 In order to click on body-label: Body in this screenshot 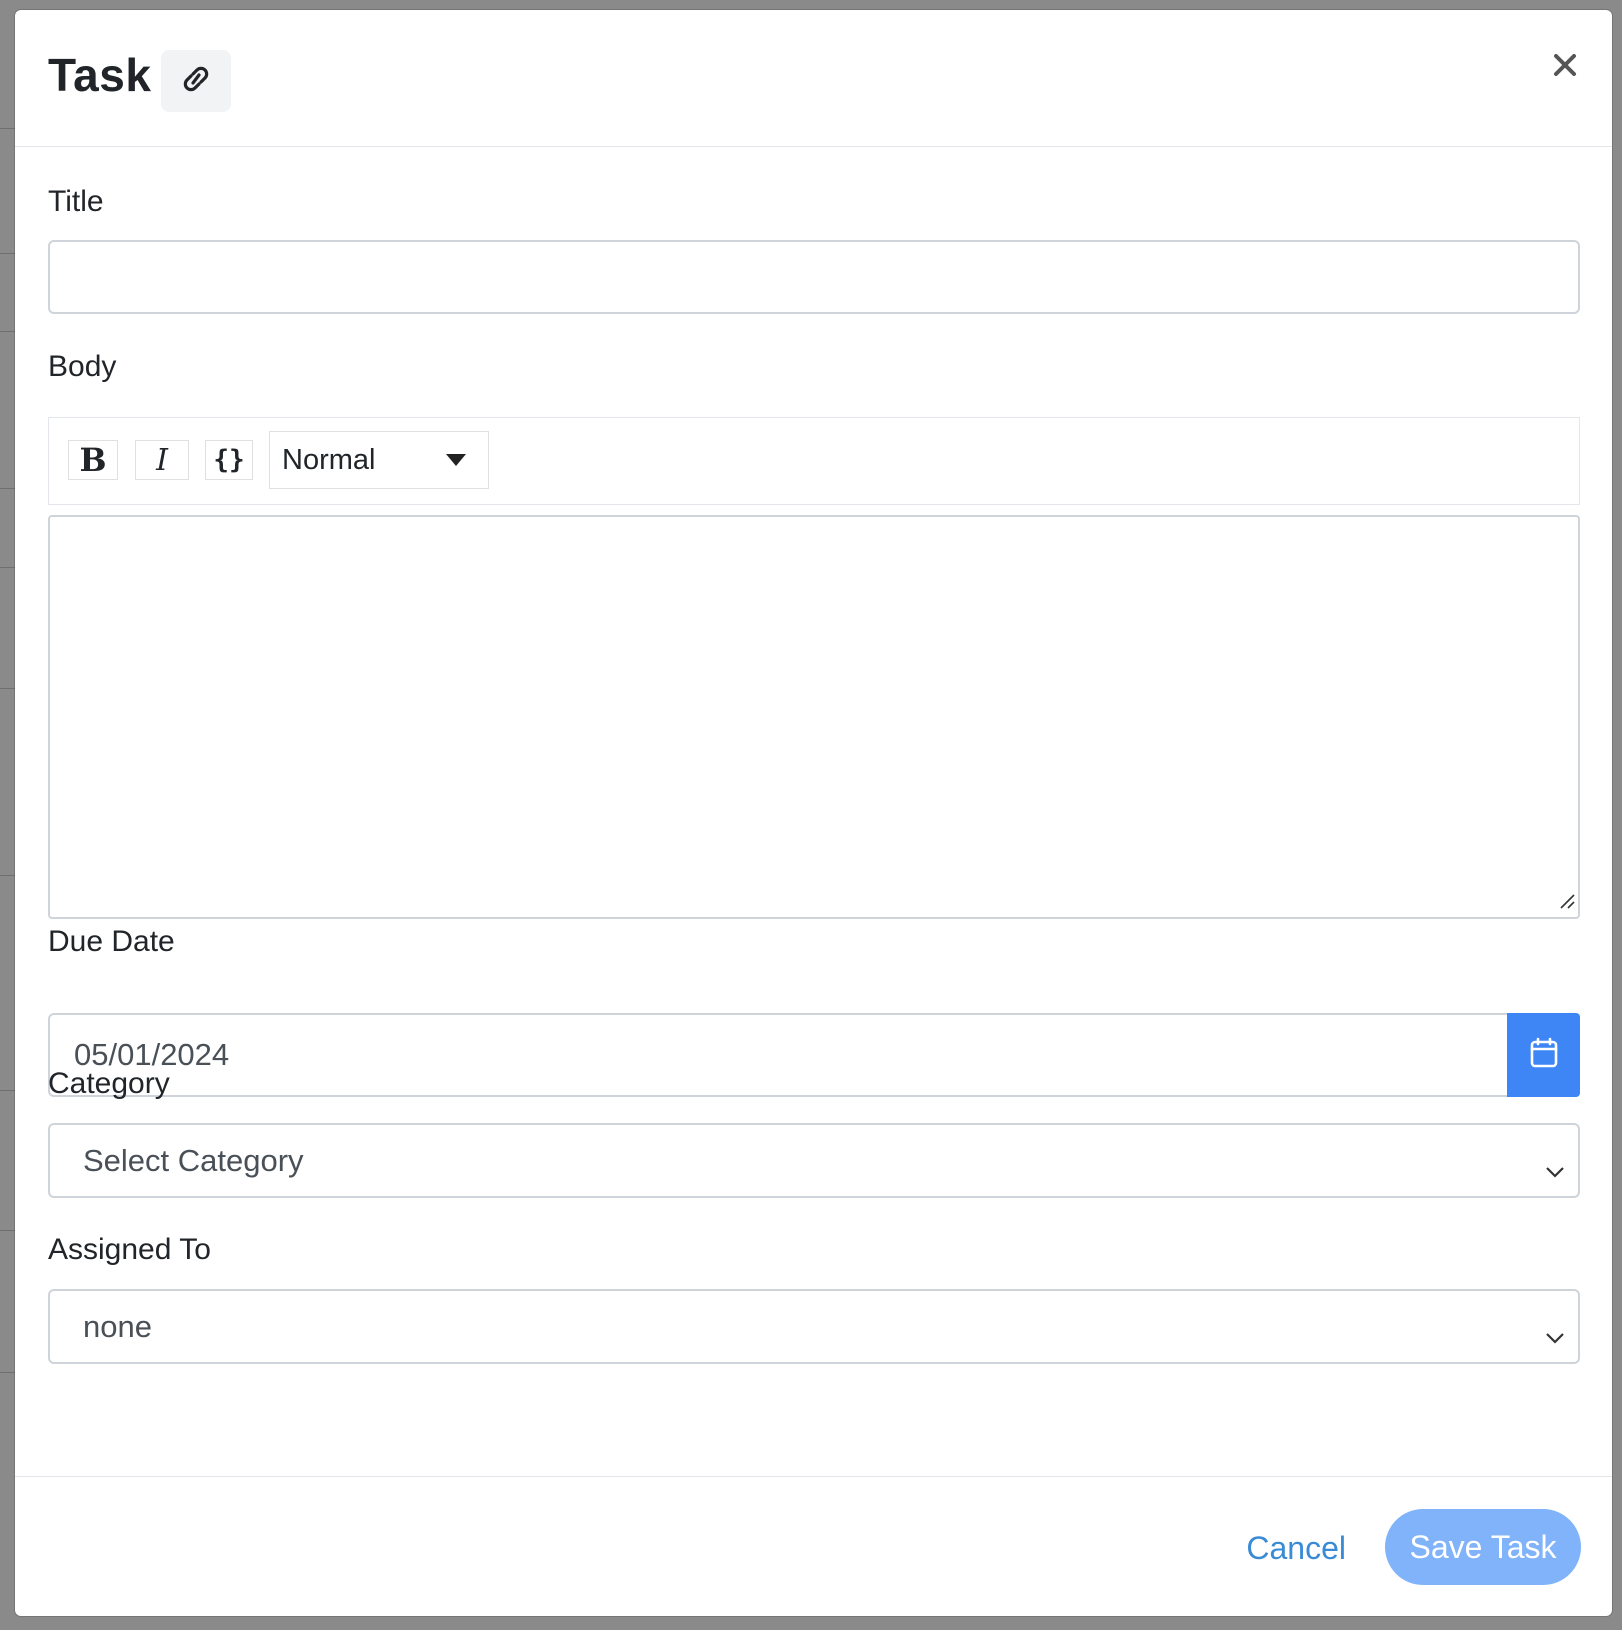, I will do `click(82, 366)`.